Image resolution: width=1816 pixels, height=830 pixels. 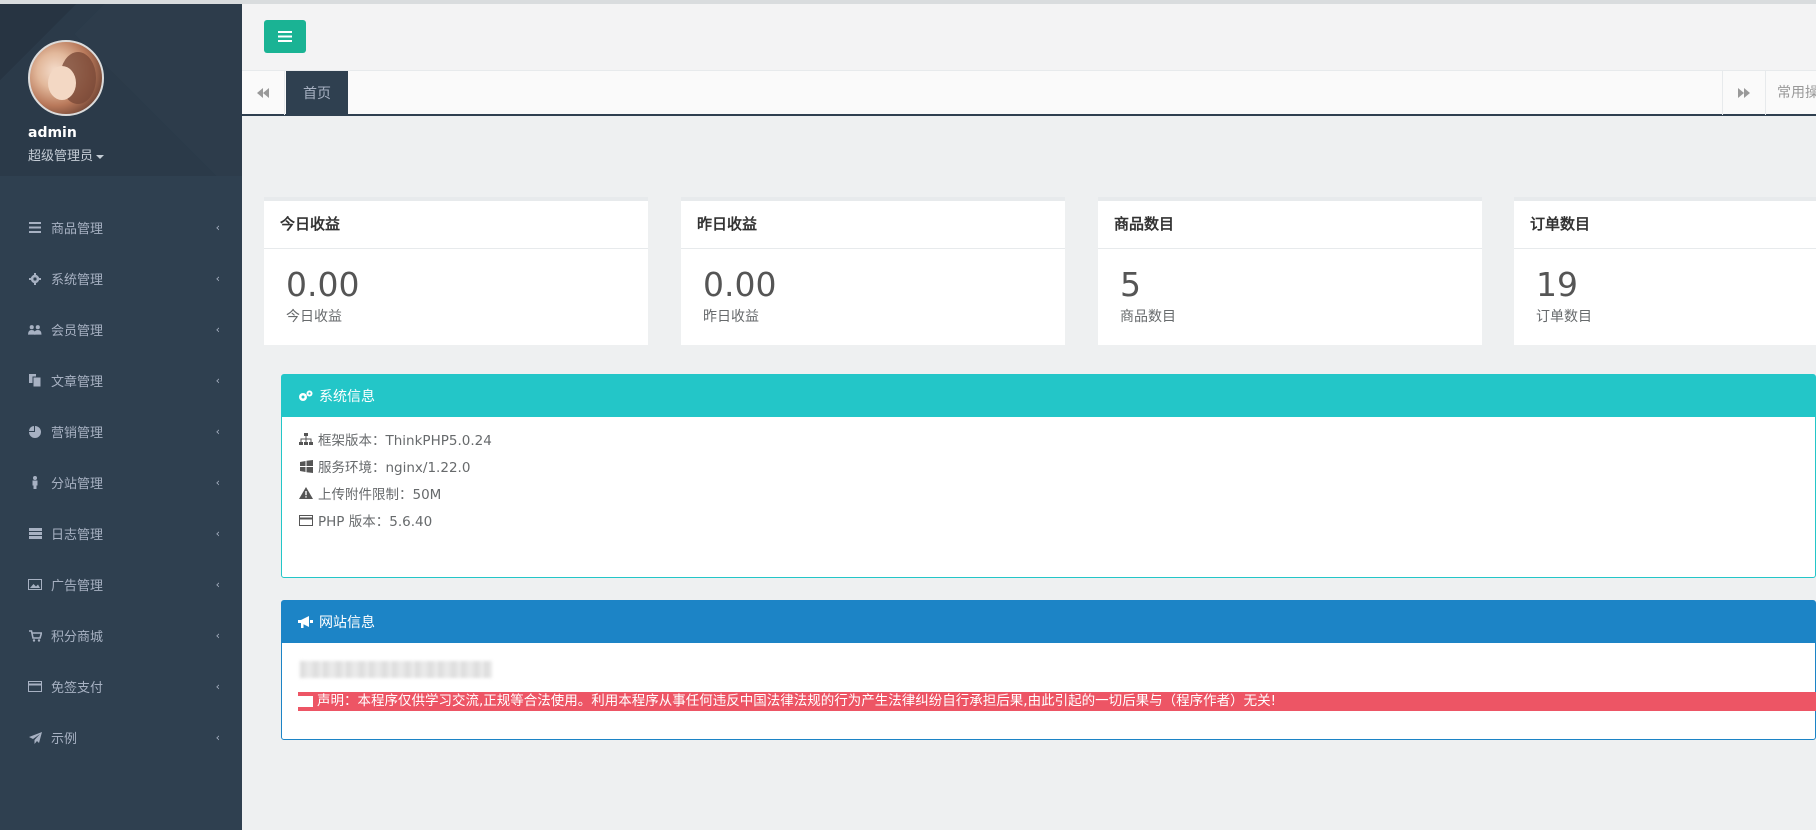 What do you see at coordinates (77, 484) in the screenshot?
I see `sidebar-item-label: 分站管理` at bounding box center [77, 484].